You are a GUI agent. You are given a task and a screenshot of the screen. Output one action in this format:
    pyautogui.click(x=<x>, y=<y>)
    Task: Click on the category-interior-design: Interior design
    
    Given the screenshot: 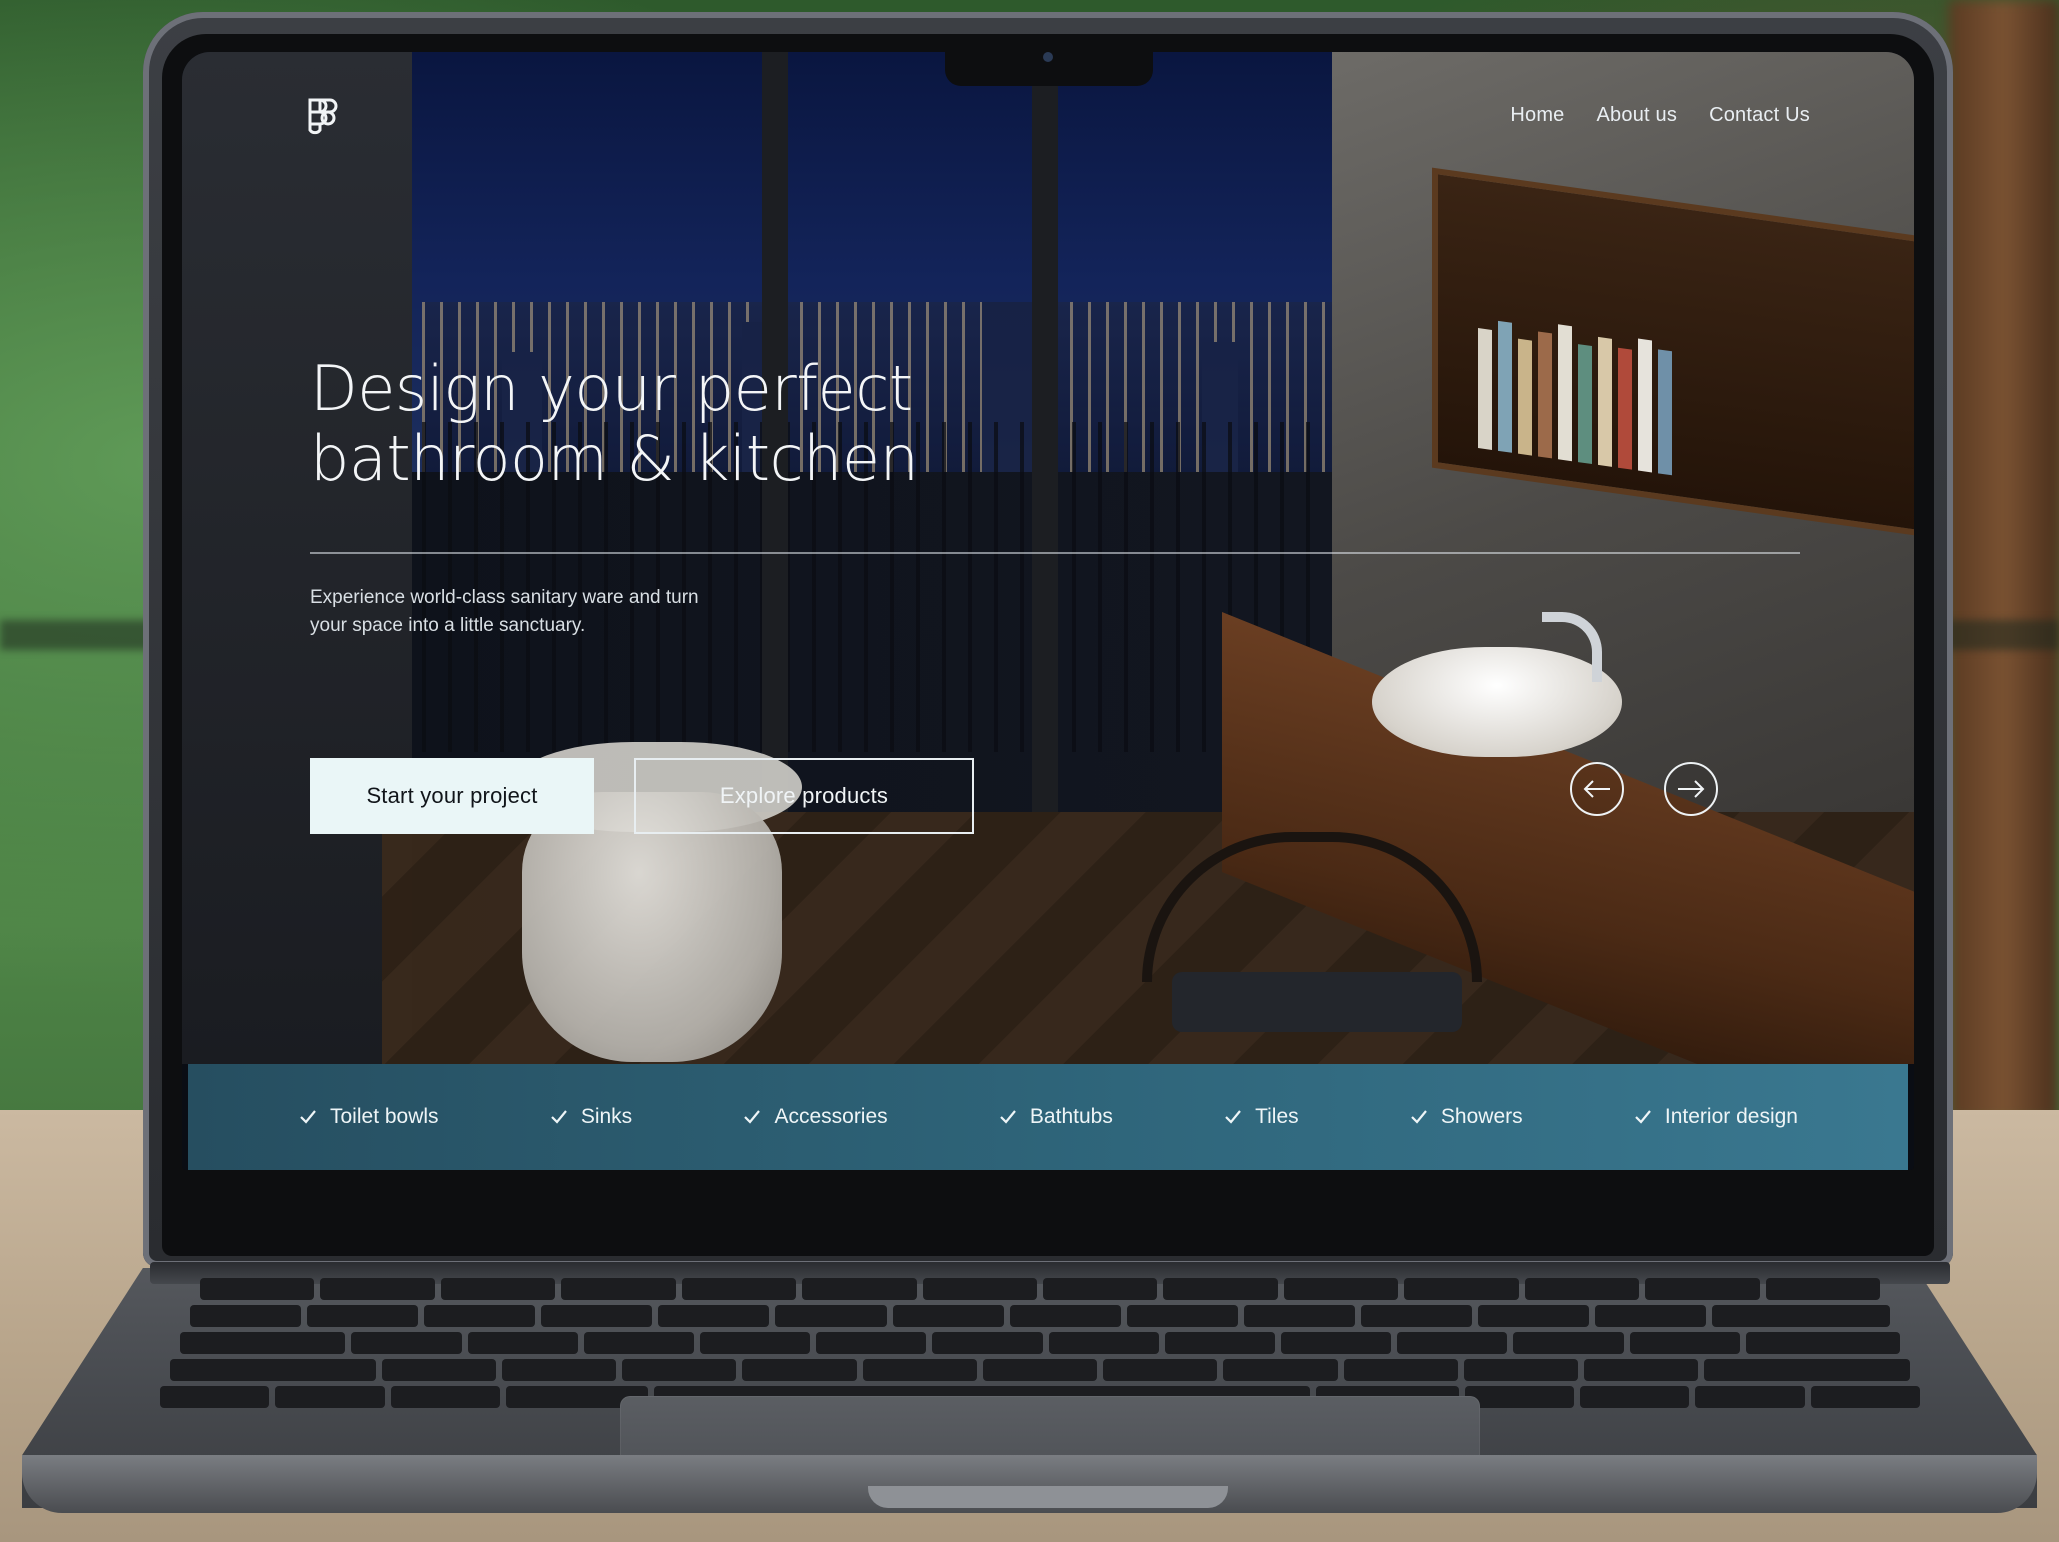 What is the action you would take?
    pyautogui.click(x=1716, y=1117)
    